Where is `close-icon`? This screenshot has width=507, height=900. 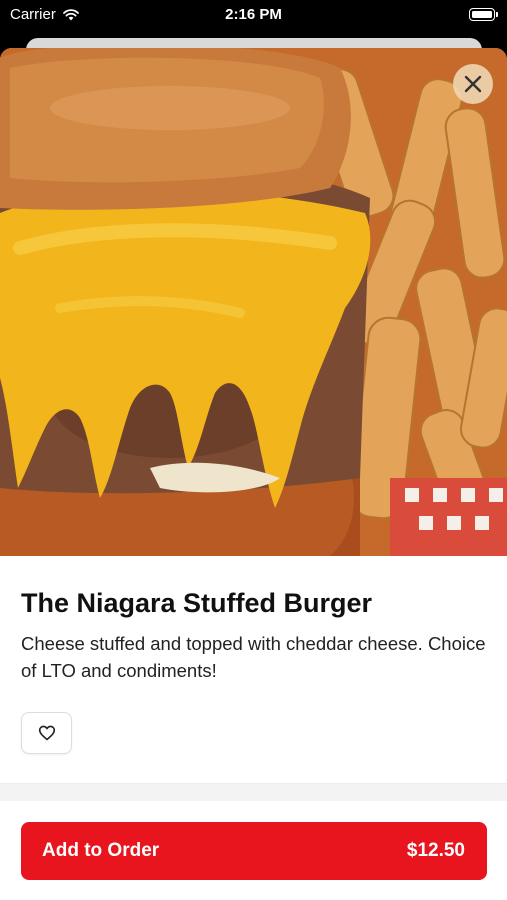
close-icon is located at coordinates (473, 84).